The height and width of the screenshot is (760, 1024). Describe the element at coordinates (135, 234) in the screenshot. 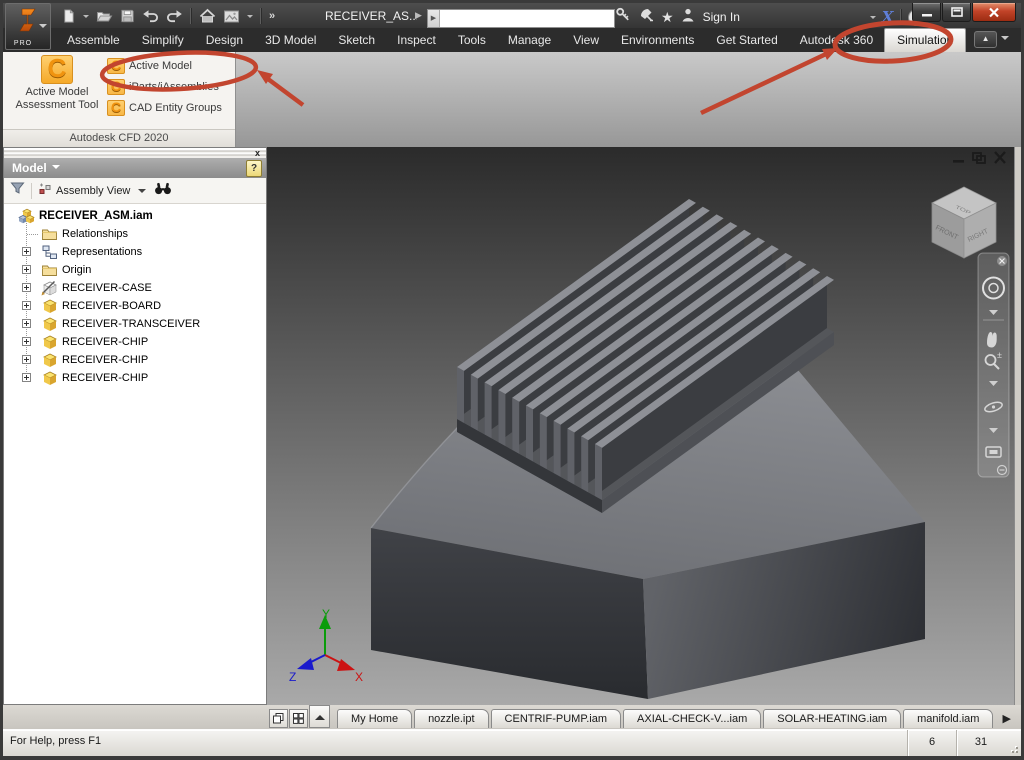

I see `tree-item-relationships: Relationships` at that location.